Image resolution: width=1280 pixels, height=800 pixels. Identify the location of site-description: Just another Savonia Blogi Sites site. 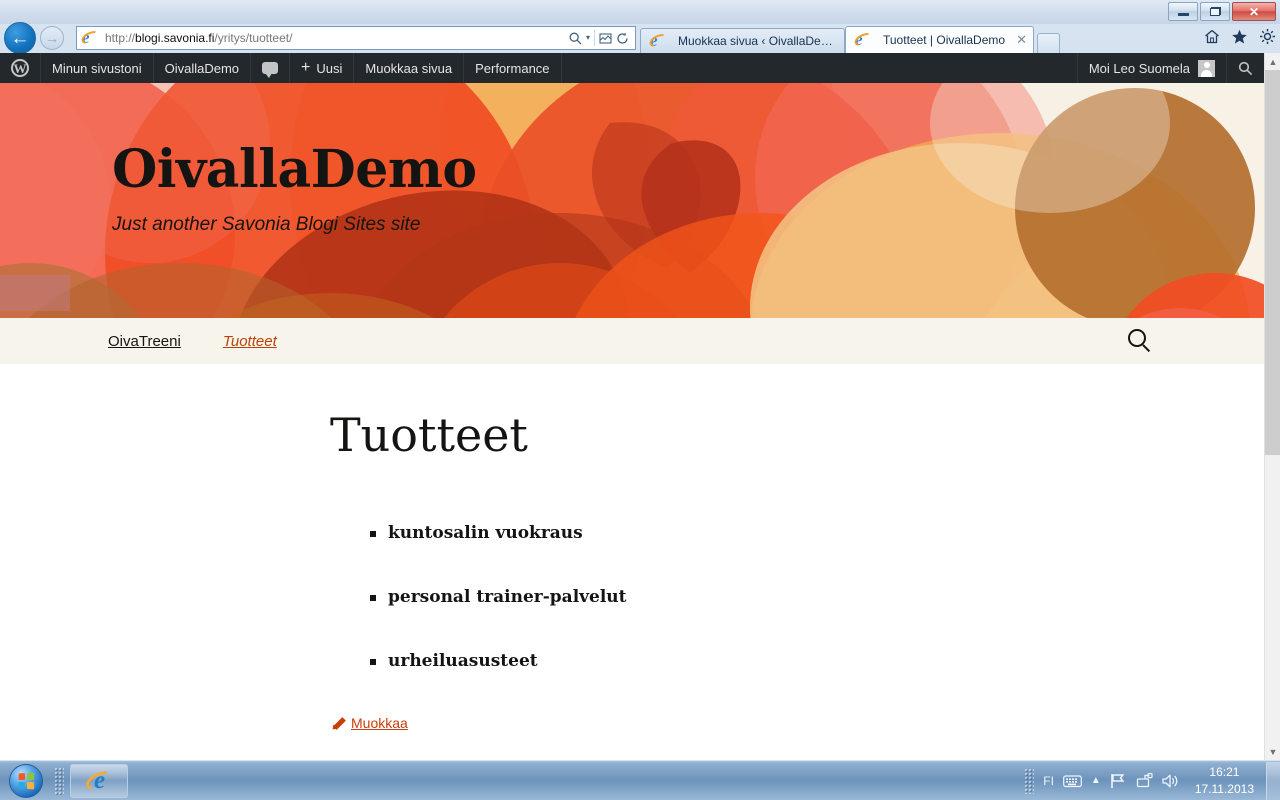
(266, 224).